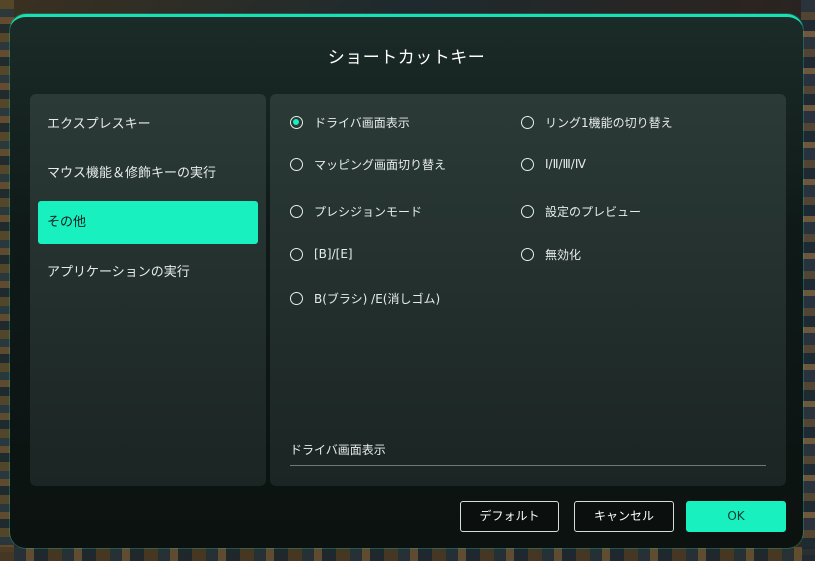  Describe the element at coordinates (808, 280) in the screenshot. I see `background-cityscape-right` at that location.